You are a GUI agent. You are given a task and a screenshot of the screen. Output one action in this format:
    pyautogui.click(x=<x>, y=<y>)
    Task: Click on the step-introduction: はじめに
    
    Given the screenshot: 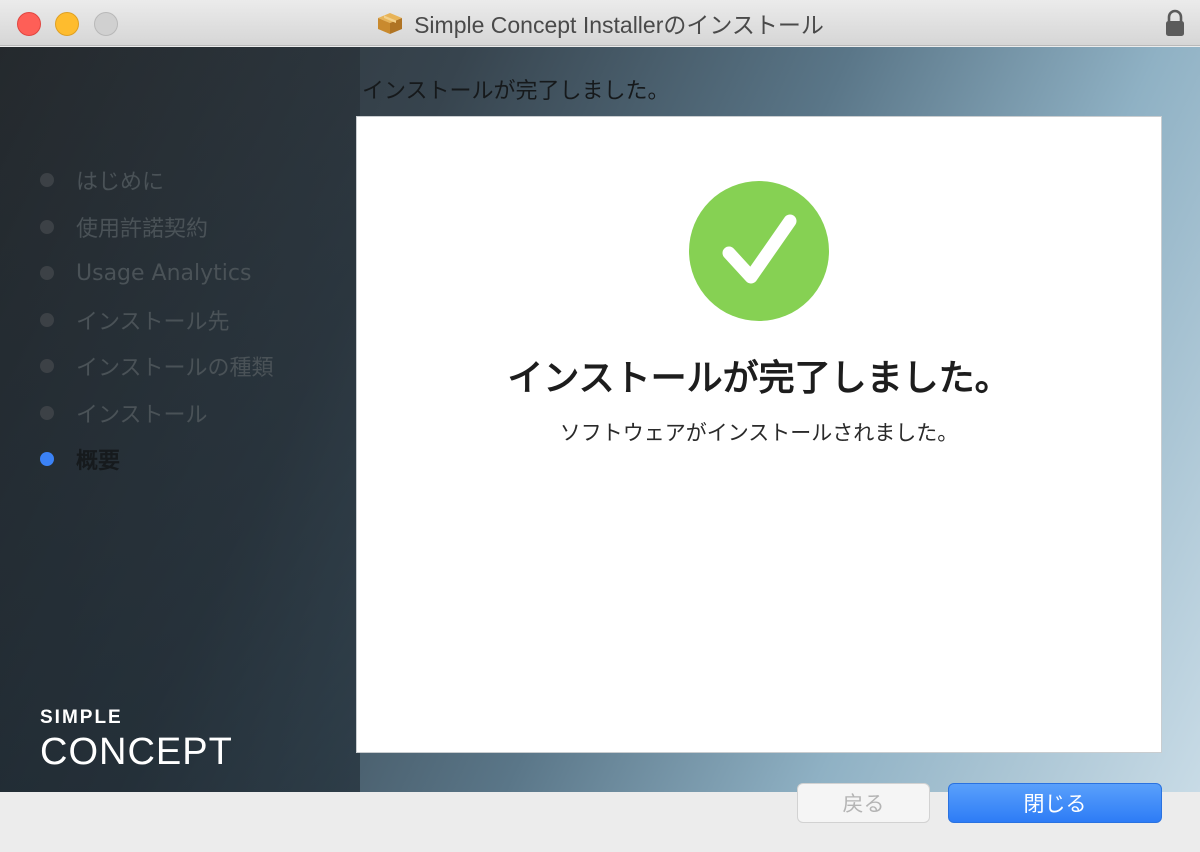 What is the action you would take?
    pyautogui.click(x=157, y=180)
    